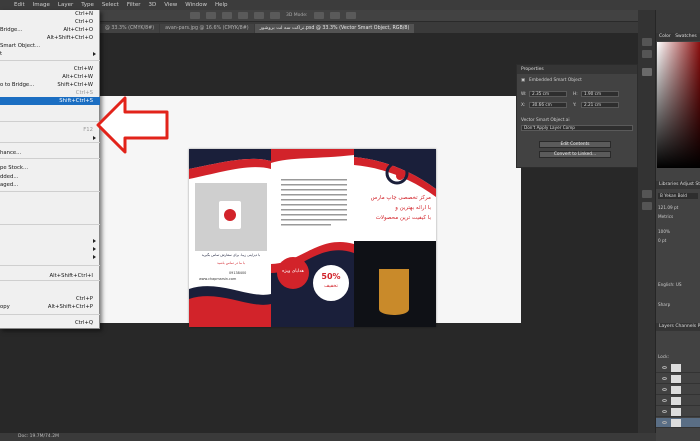 The height and width of the screenshot is (441, 700). I want to click on height-field: 1.90 cm, so click(600, 94).